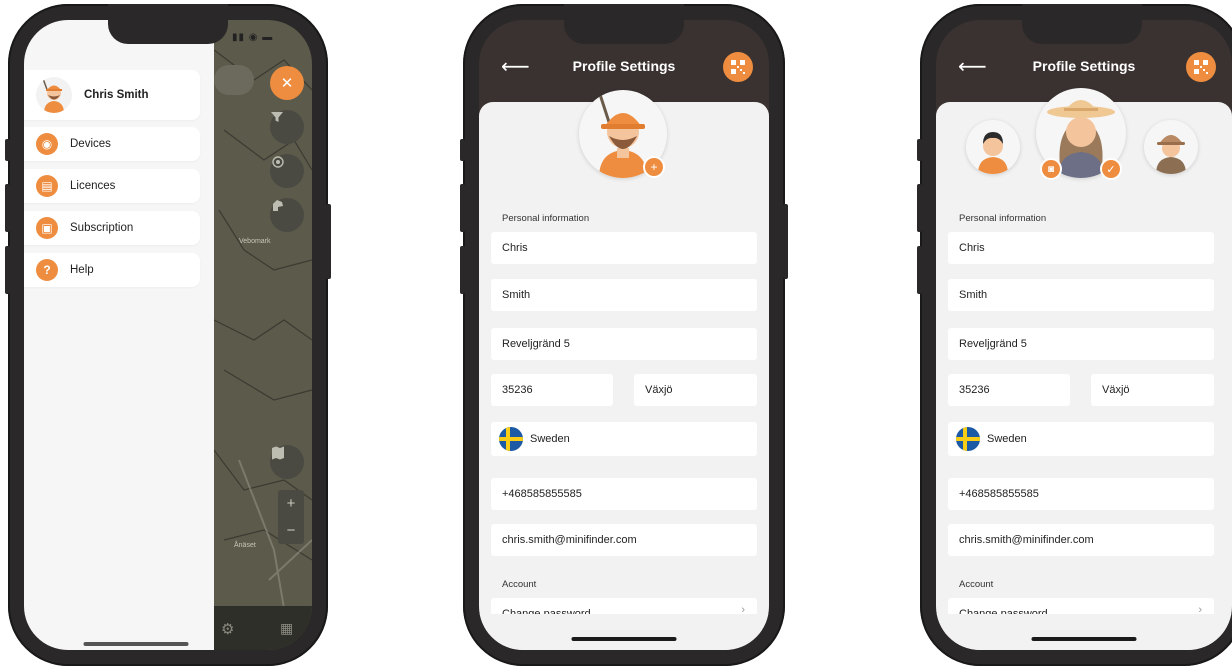 This screenshot has height=666, width=1232. What do you see at coordinates (112, 270) in the screenshot?
I see `menu-item-help: ? Help` at bounding box center [112, 270].